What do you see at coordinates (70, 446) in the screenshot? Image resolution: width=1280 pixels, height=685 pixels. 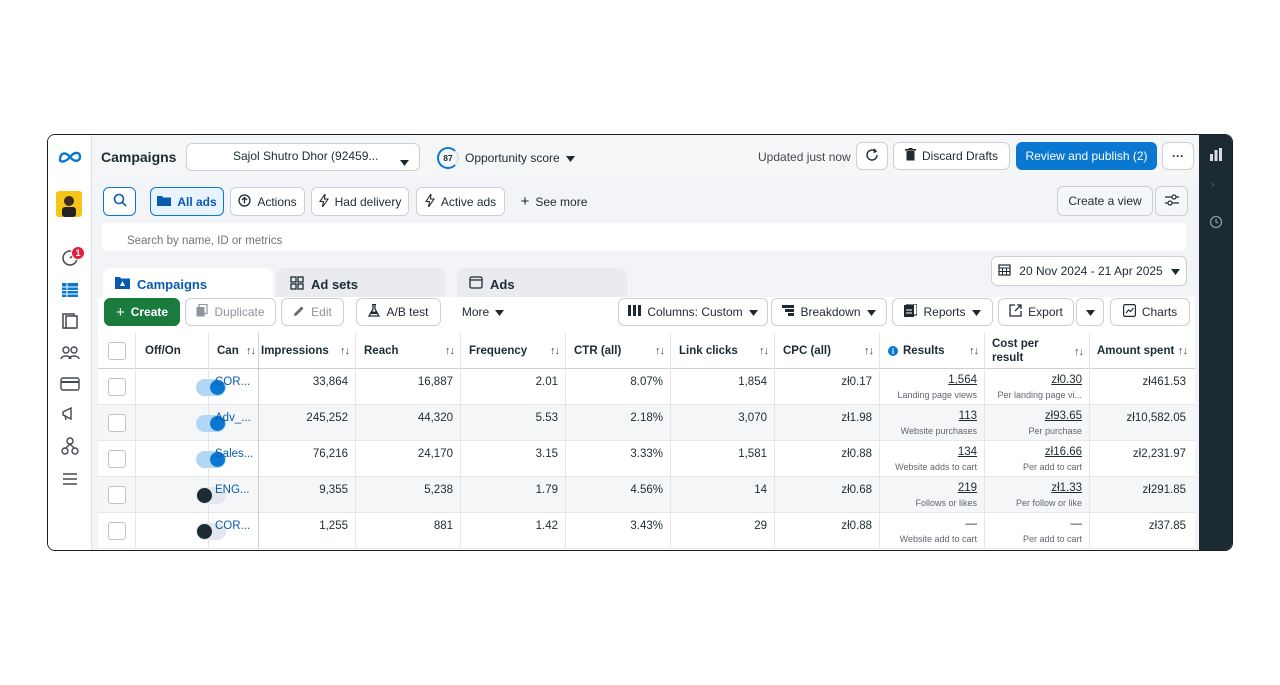 I see `business-tools-icon` at bounding box center [70, 446].